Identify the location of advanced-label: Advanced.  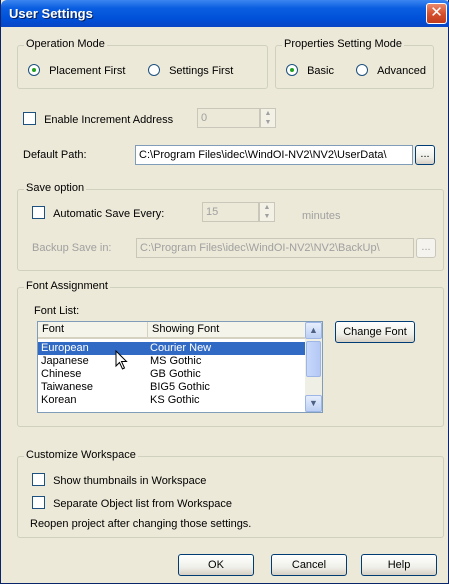
(401, 71).